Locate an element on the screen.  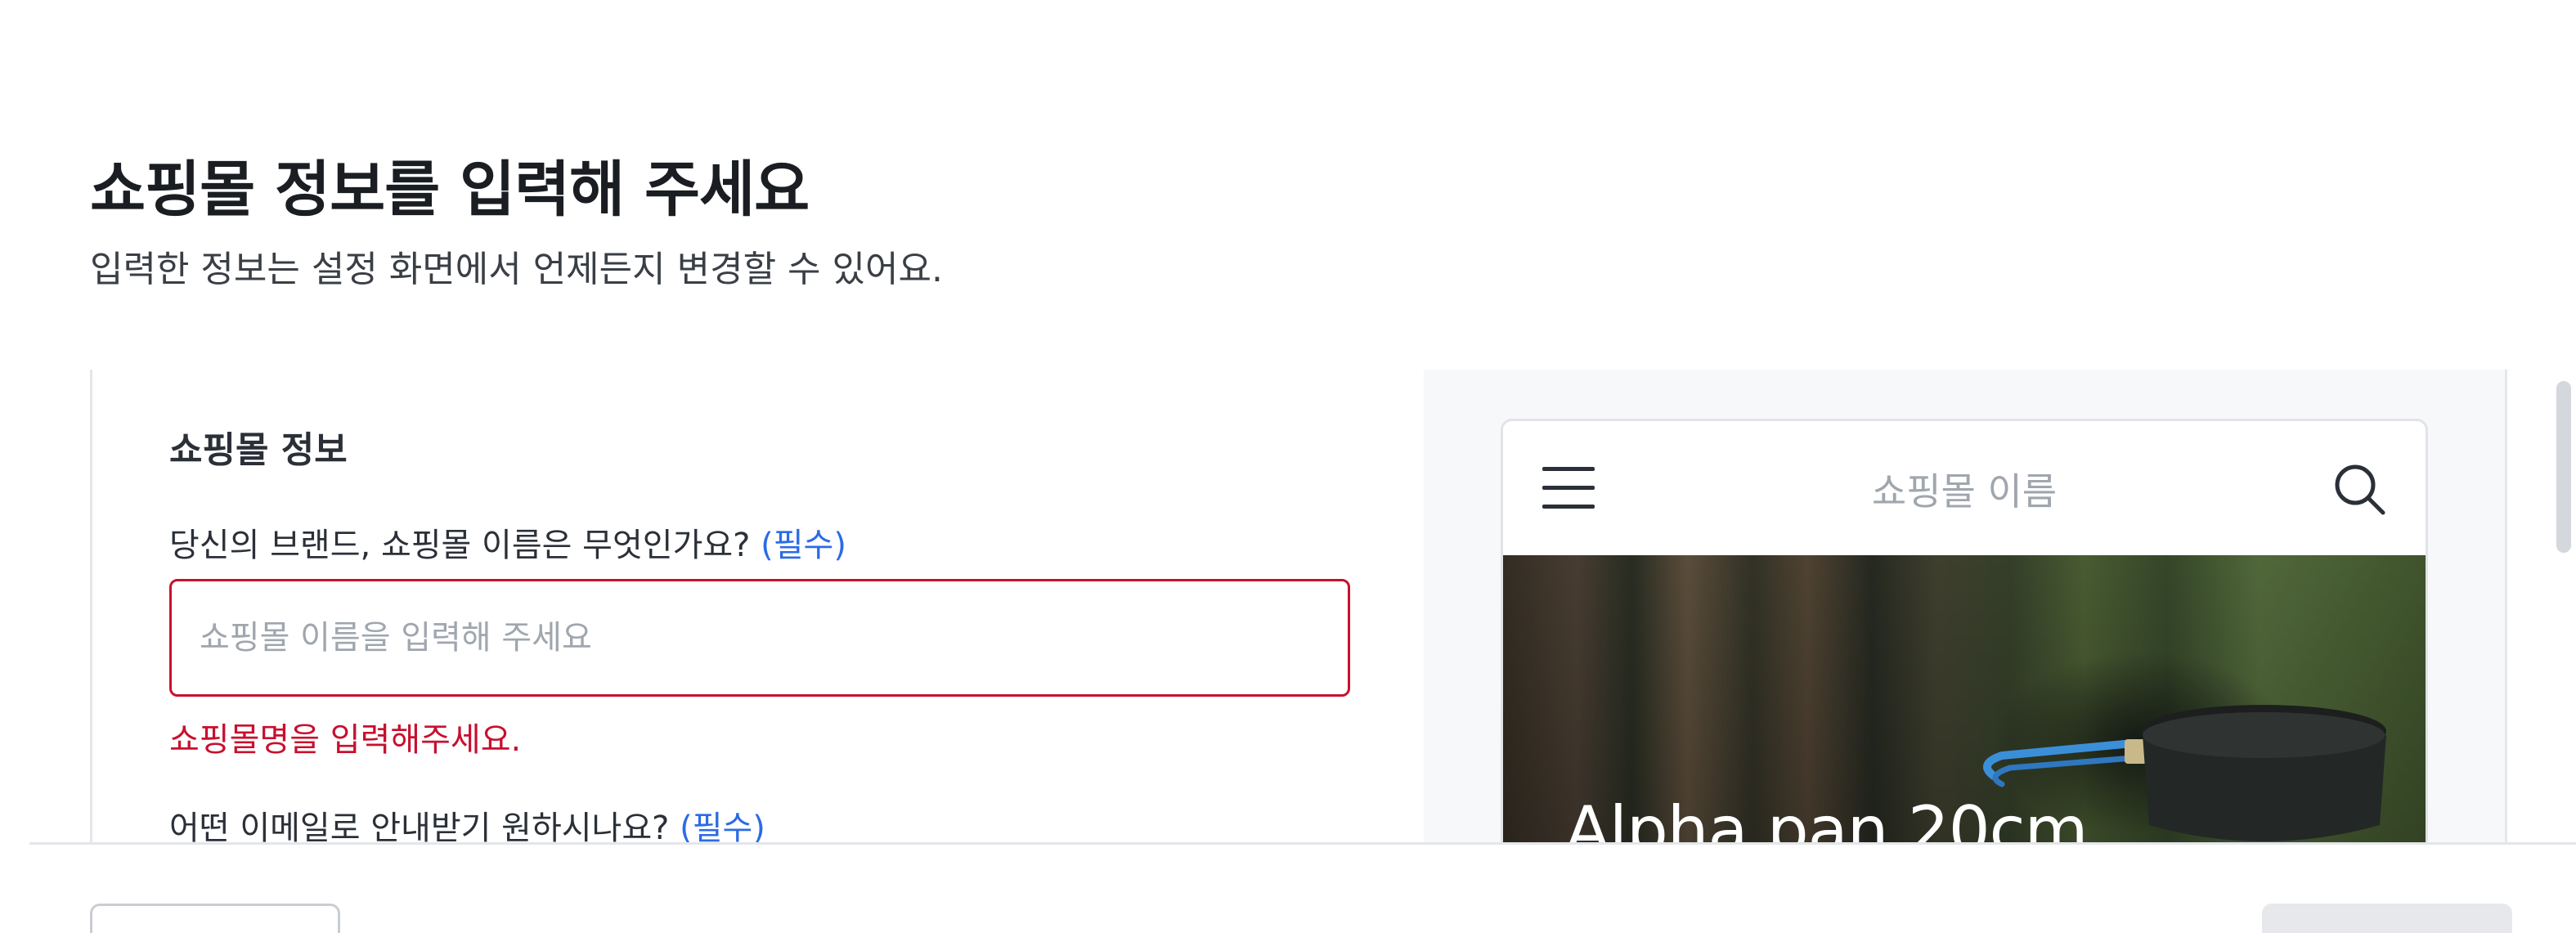
shop-name-label-text: 당신의 브랜드, 쇼핑몰 이름은 무엇인가요? is located at coordinates (460, 545).